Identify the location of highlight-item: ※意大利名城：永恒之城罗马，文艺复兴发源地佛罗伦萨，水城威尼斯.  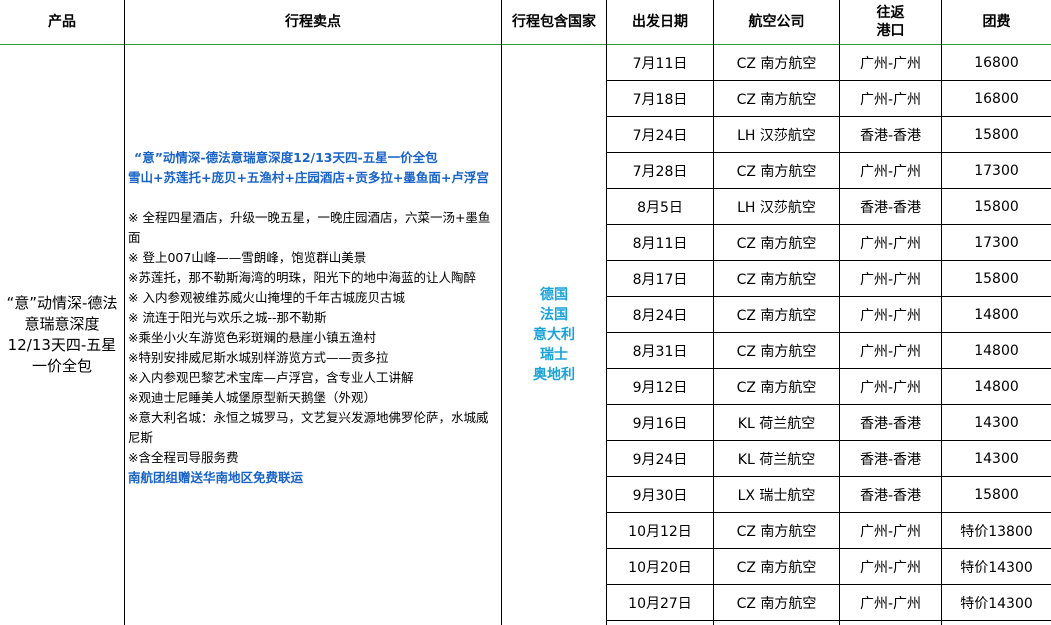
(308, 427).